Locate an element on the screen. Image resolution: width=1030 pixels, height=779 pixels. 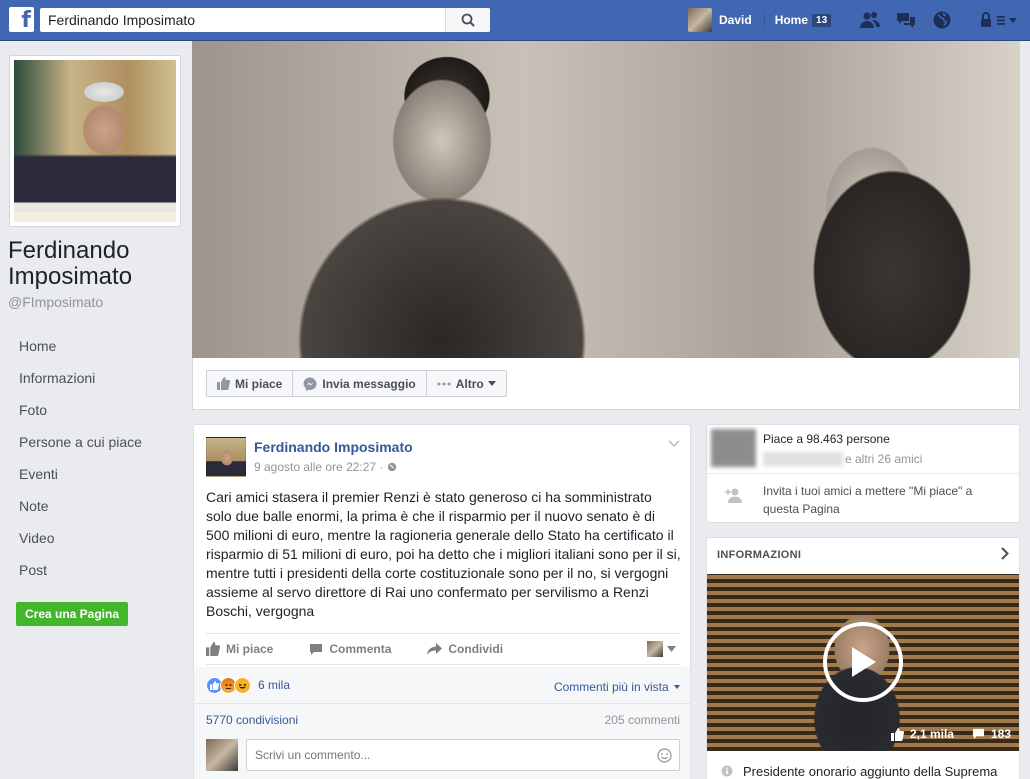
comments-count: 205 commenti is located at coordinates (642, 720).